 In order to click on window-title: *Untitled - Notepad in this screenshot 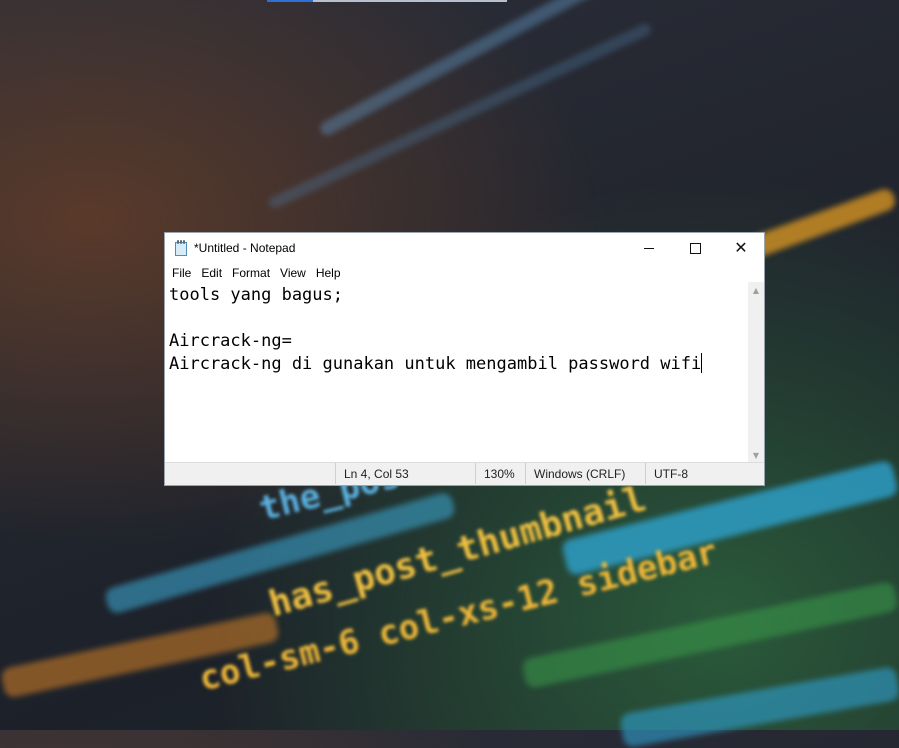, I will do `click(245, 248)`.